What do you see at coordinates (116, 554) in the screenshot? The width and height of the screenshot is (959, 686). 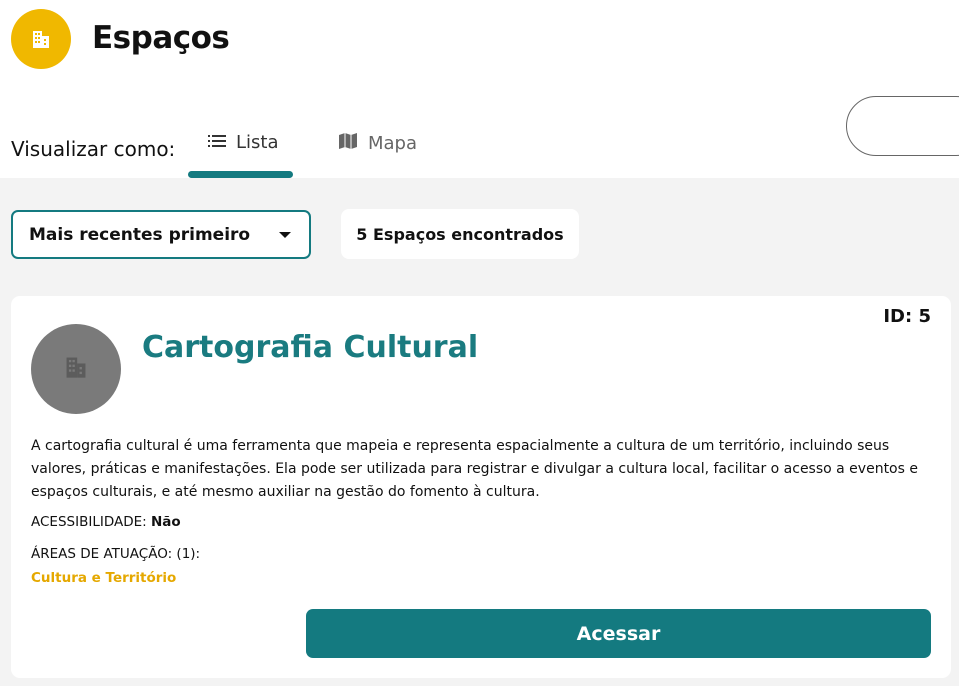 I see `areas-label: ÁREAS DE ATUAÇÃO: (1):` at bounding box center [116, 554].